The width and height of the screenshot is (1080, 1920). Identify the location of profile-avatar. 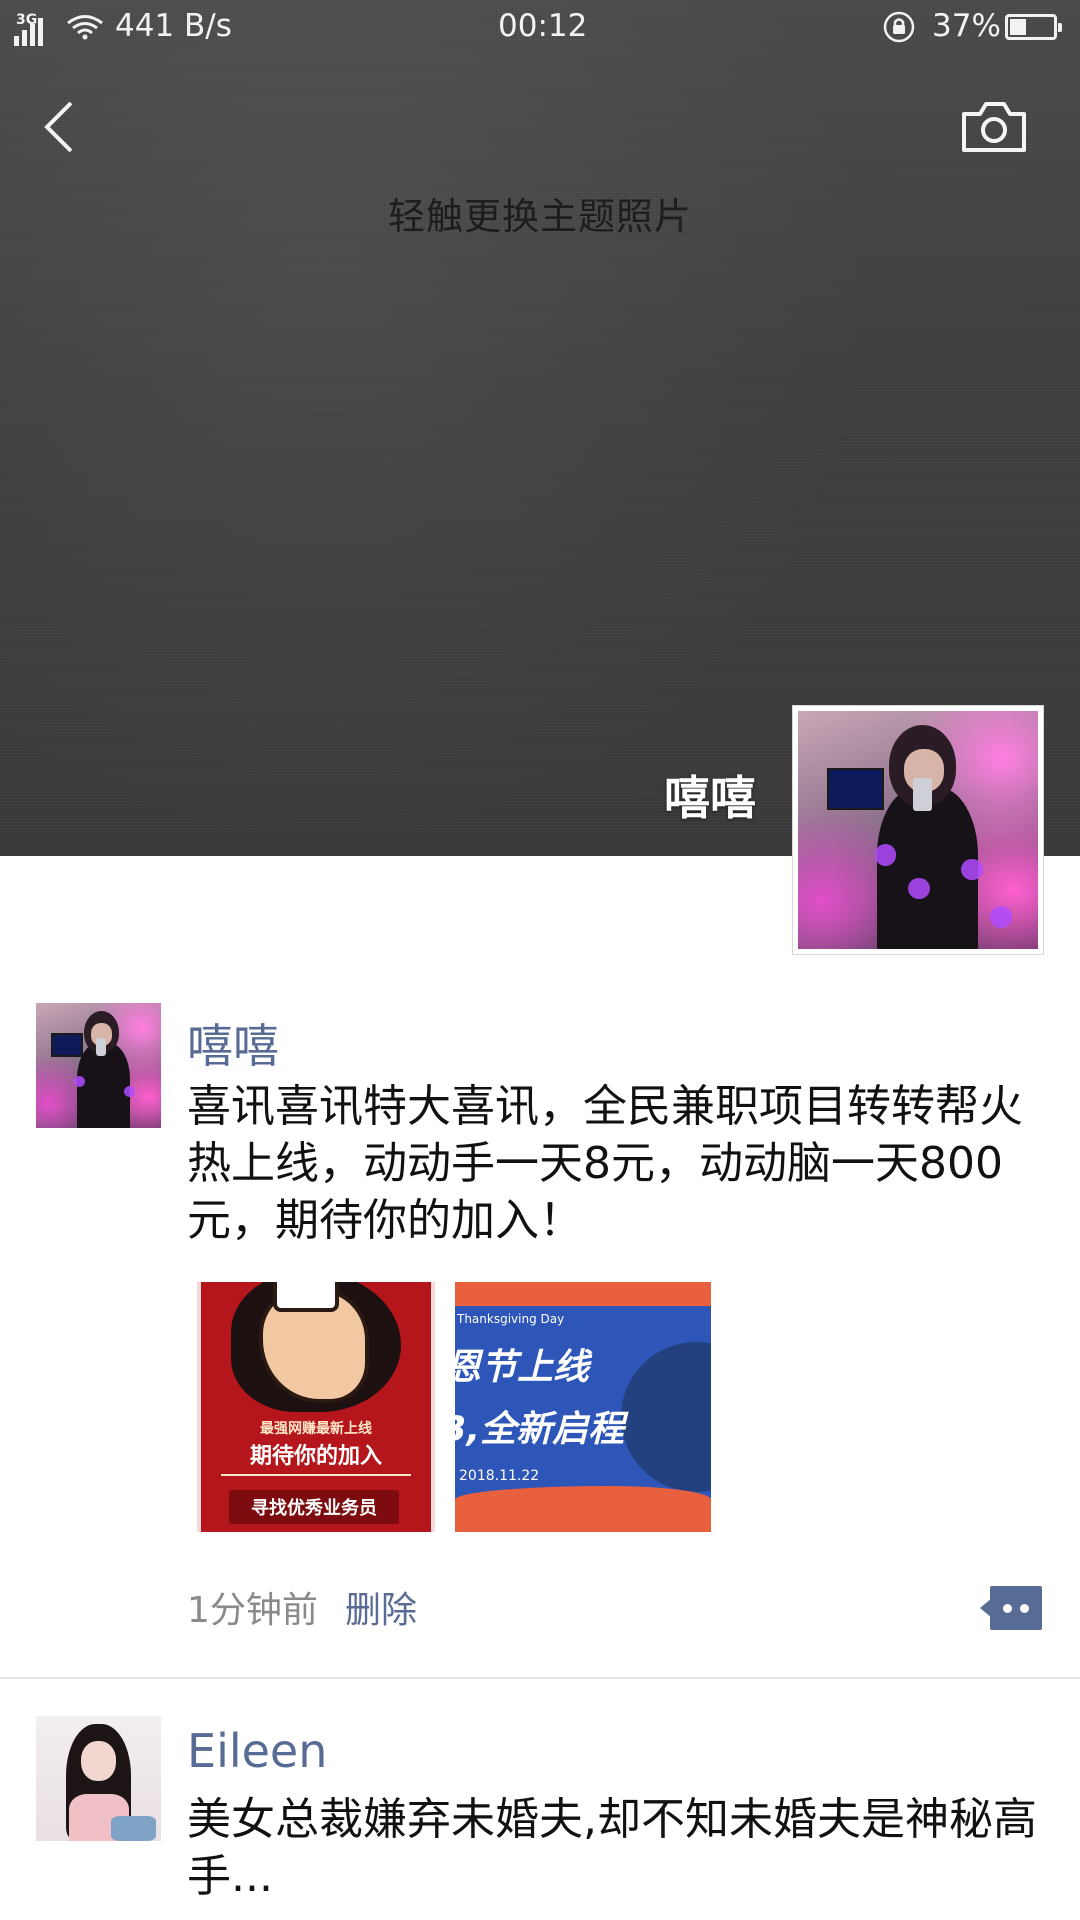
(918, 830).